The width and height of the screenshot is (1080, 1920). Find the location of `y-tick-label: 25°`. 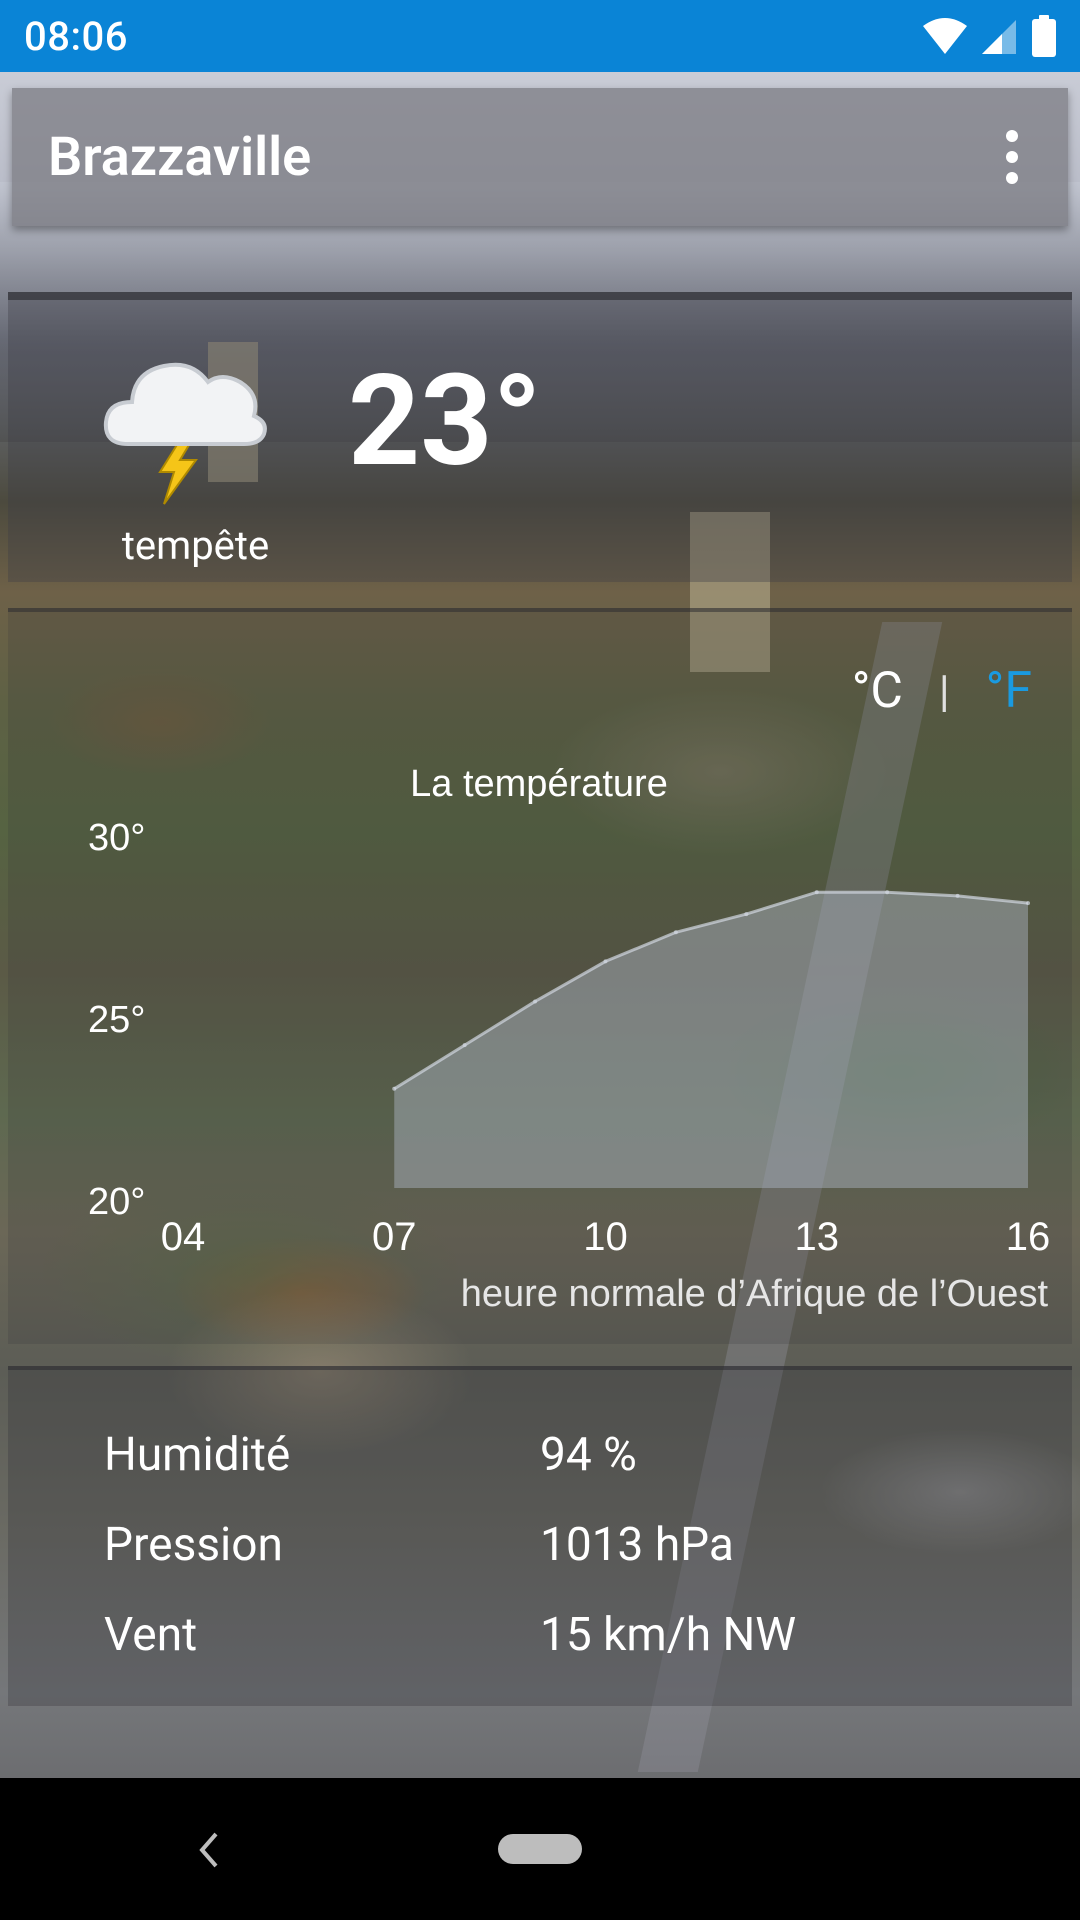

y-tick-label: 25° is located at coordinates (116, 1020).